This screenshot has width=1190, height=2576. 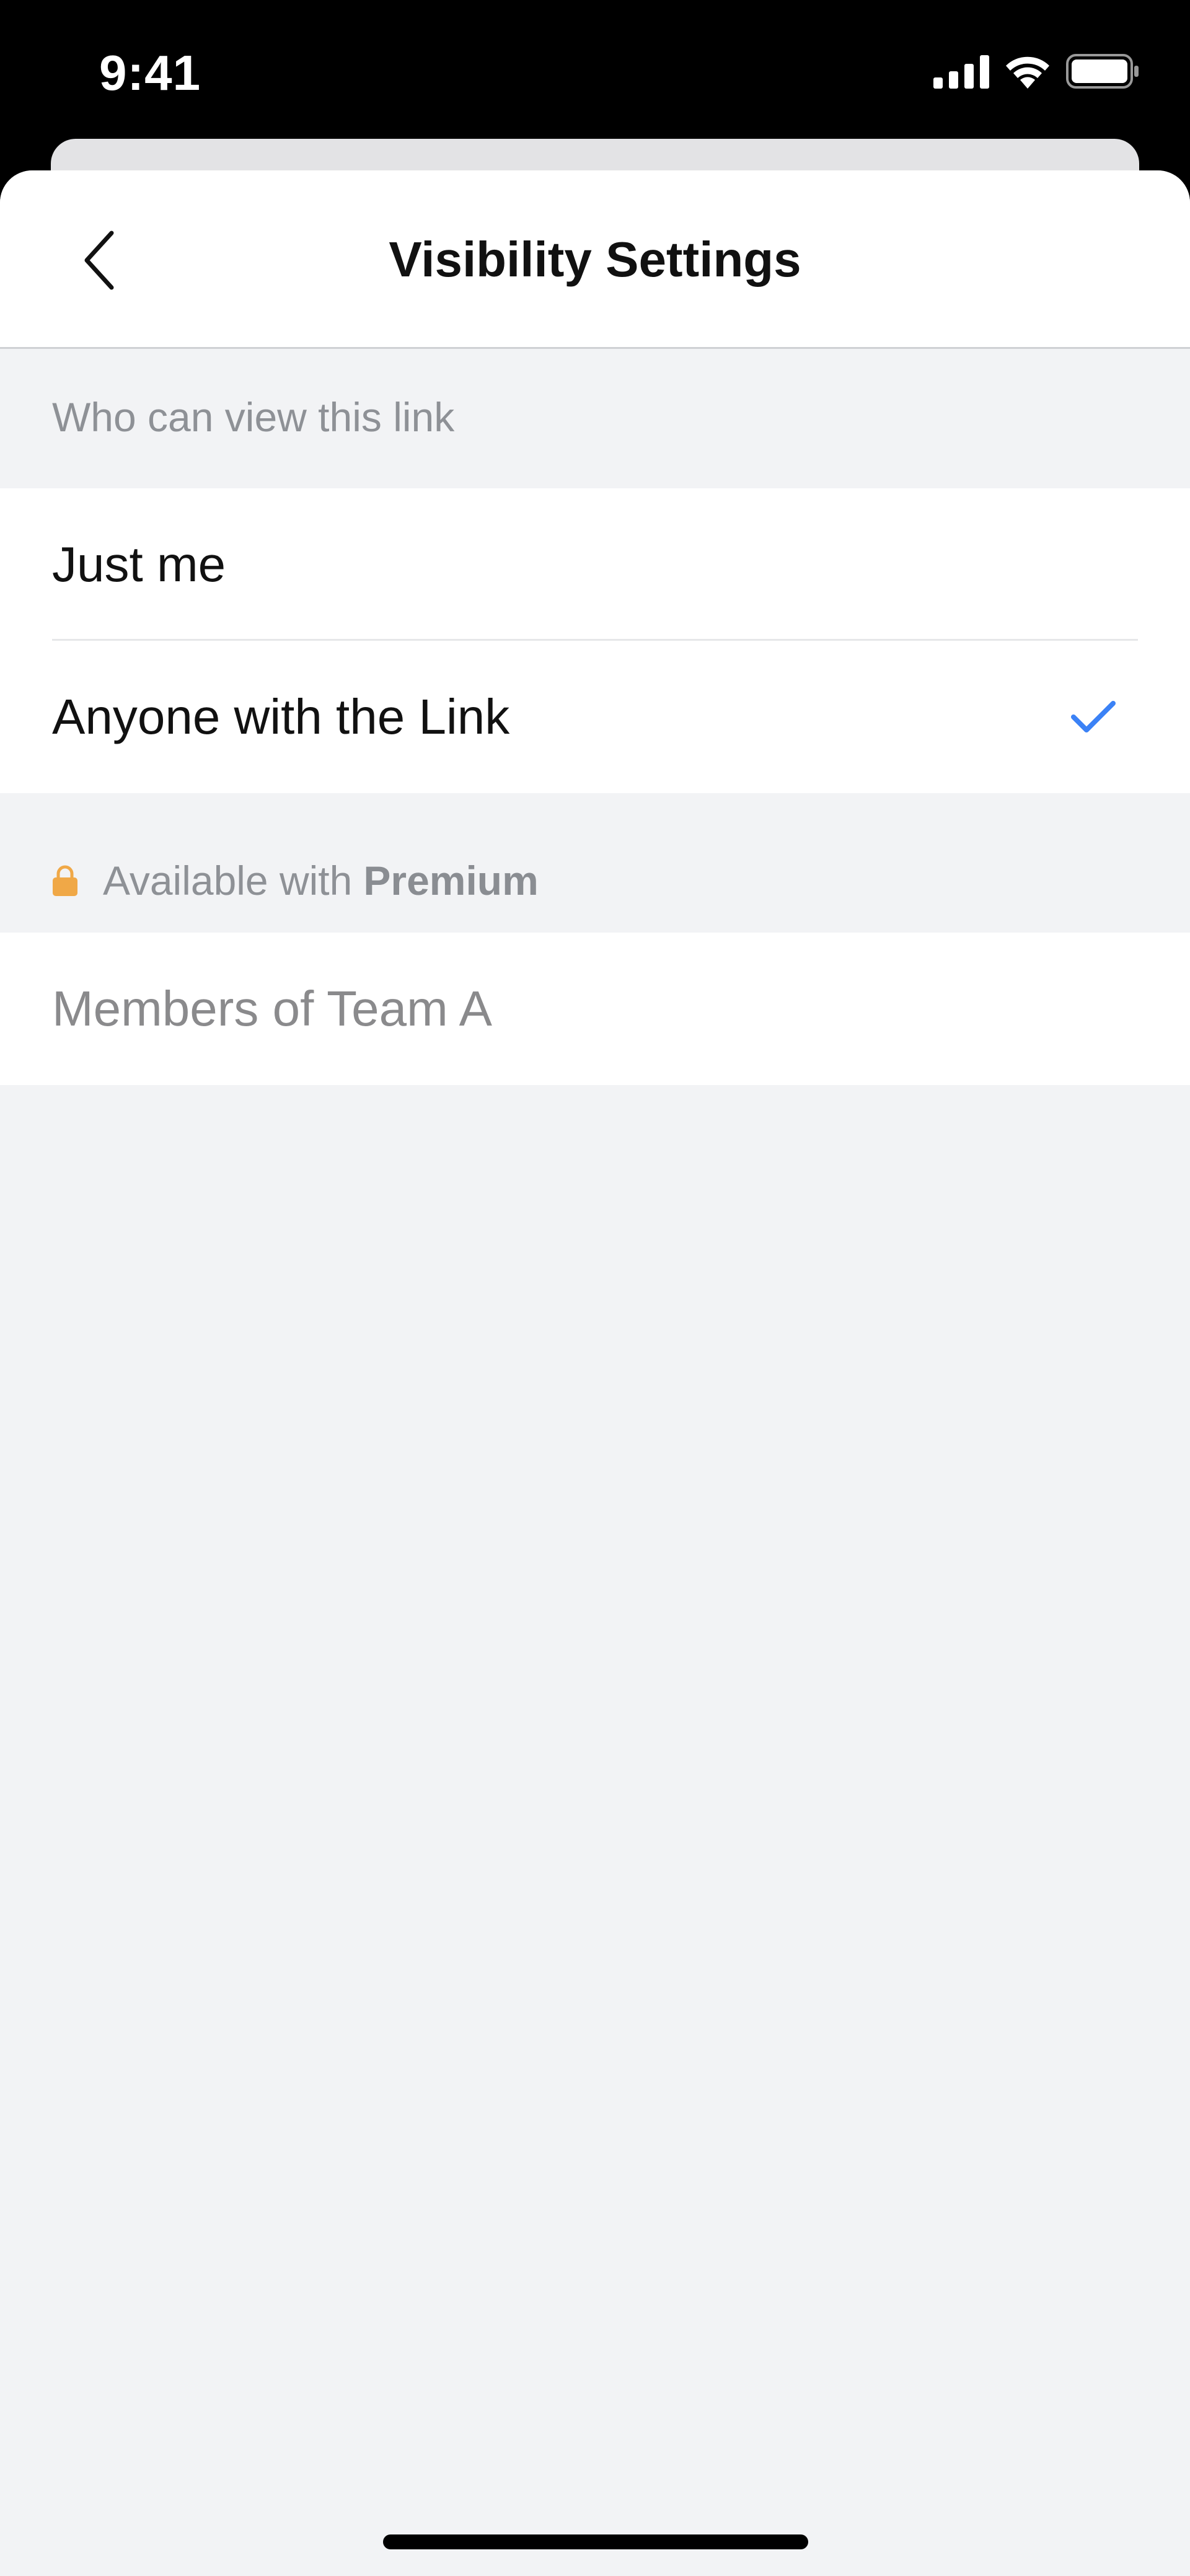 I want to click on back-button, so click(x=99, y=260).